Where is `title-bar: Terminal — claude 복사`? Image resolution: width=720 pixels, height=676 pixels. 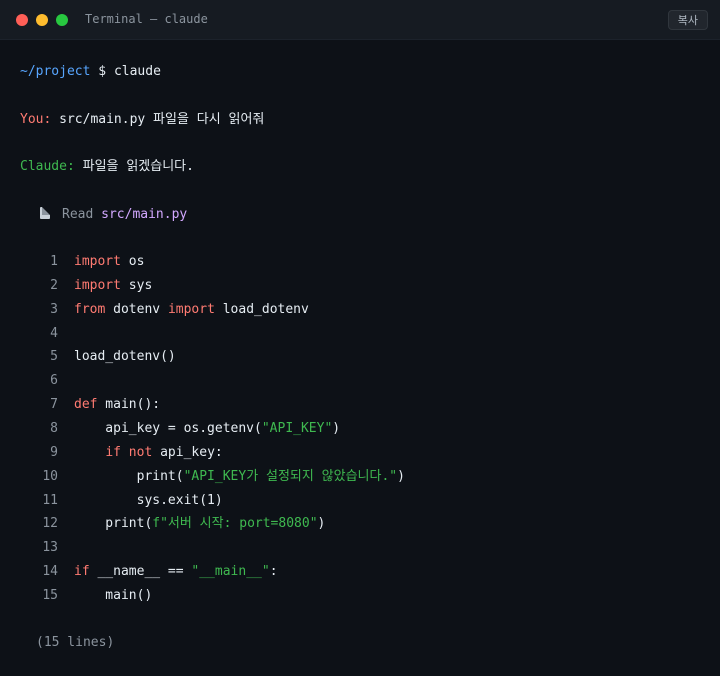
title-bar: Terminal — claude 복사 is located at coordinates (360, 20).